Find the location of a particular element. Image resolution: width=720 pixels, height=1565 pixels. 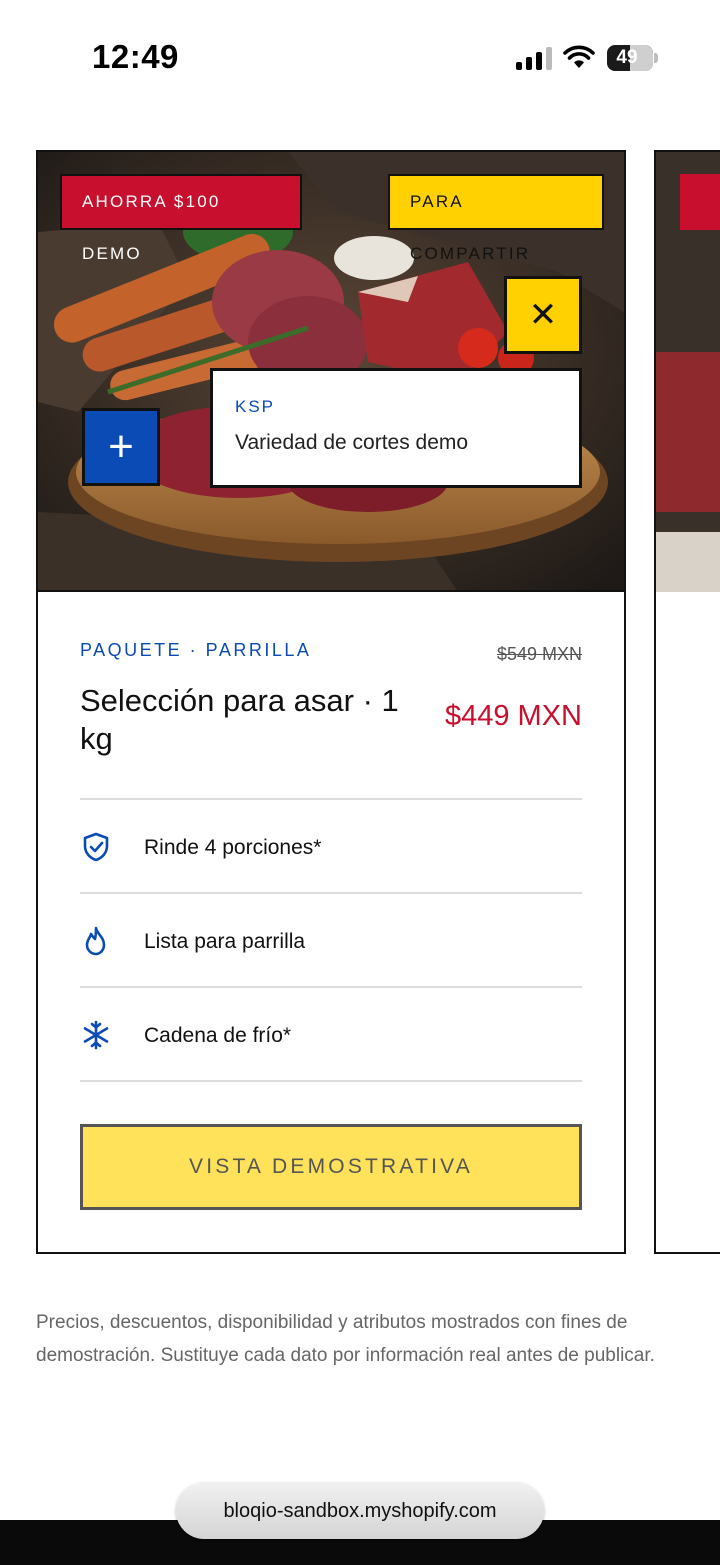

flame-icon is located at coordinates (95, 941).